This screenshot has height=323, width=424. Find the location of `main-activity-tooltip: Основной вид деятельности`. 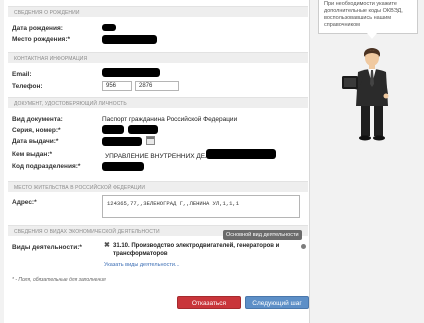

main-activity-tooltip: Основной вид деятельности is located at coordinates (262, 235).